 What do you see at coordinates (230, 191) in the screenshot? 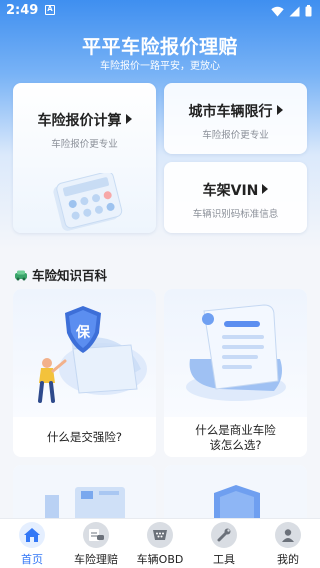
I see `vin-card-title: 车架VIN` at bounding box center [230, 191].